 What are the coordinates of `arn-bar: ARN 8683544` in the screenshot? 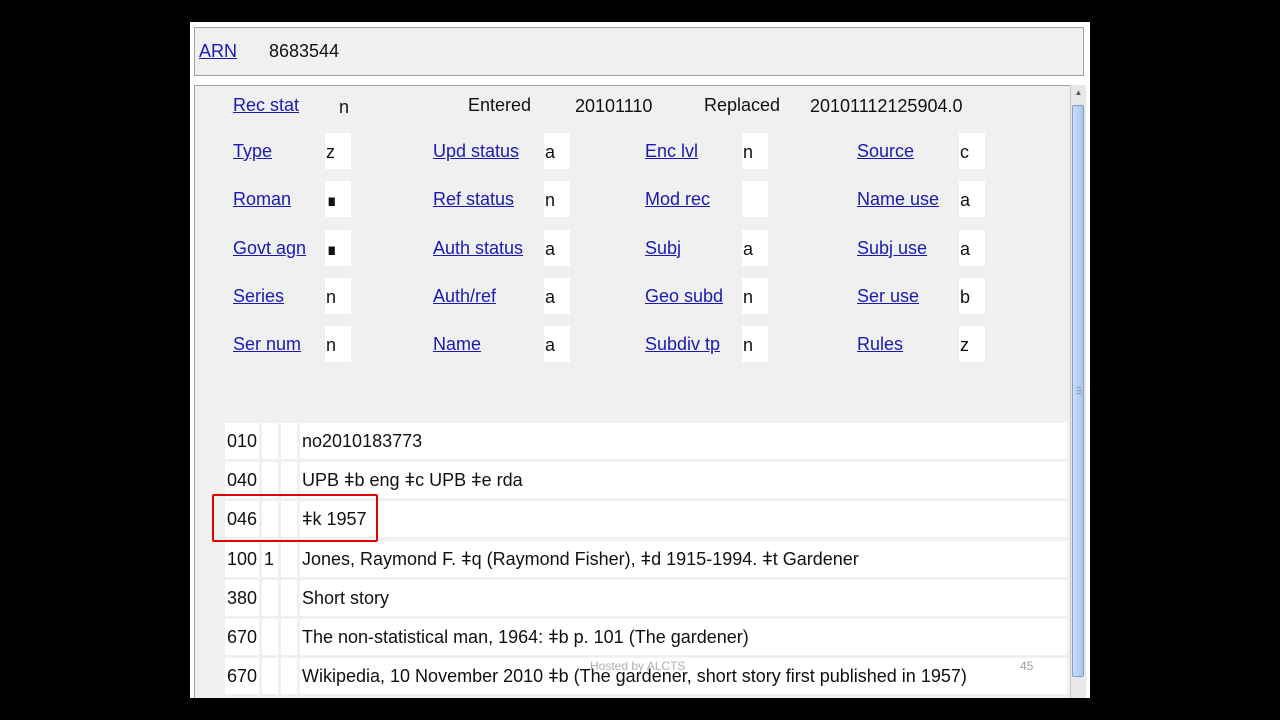 It's located at (639, 51).